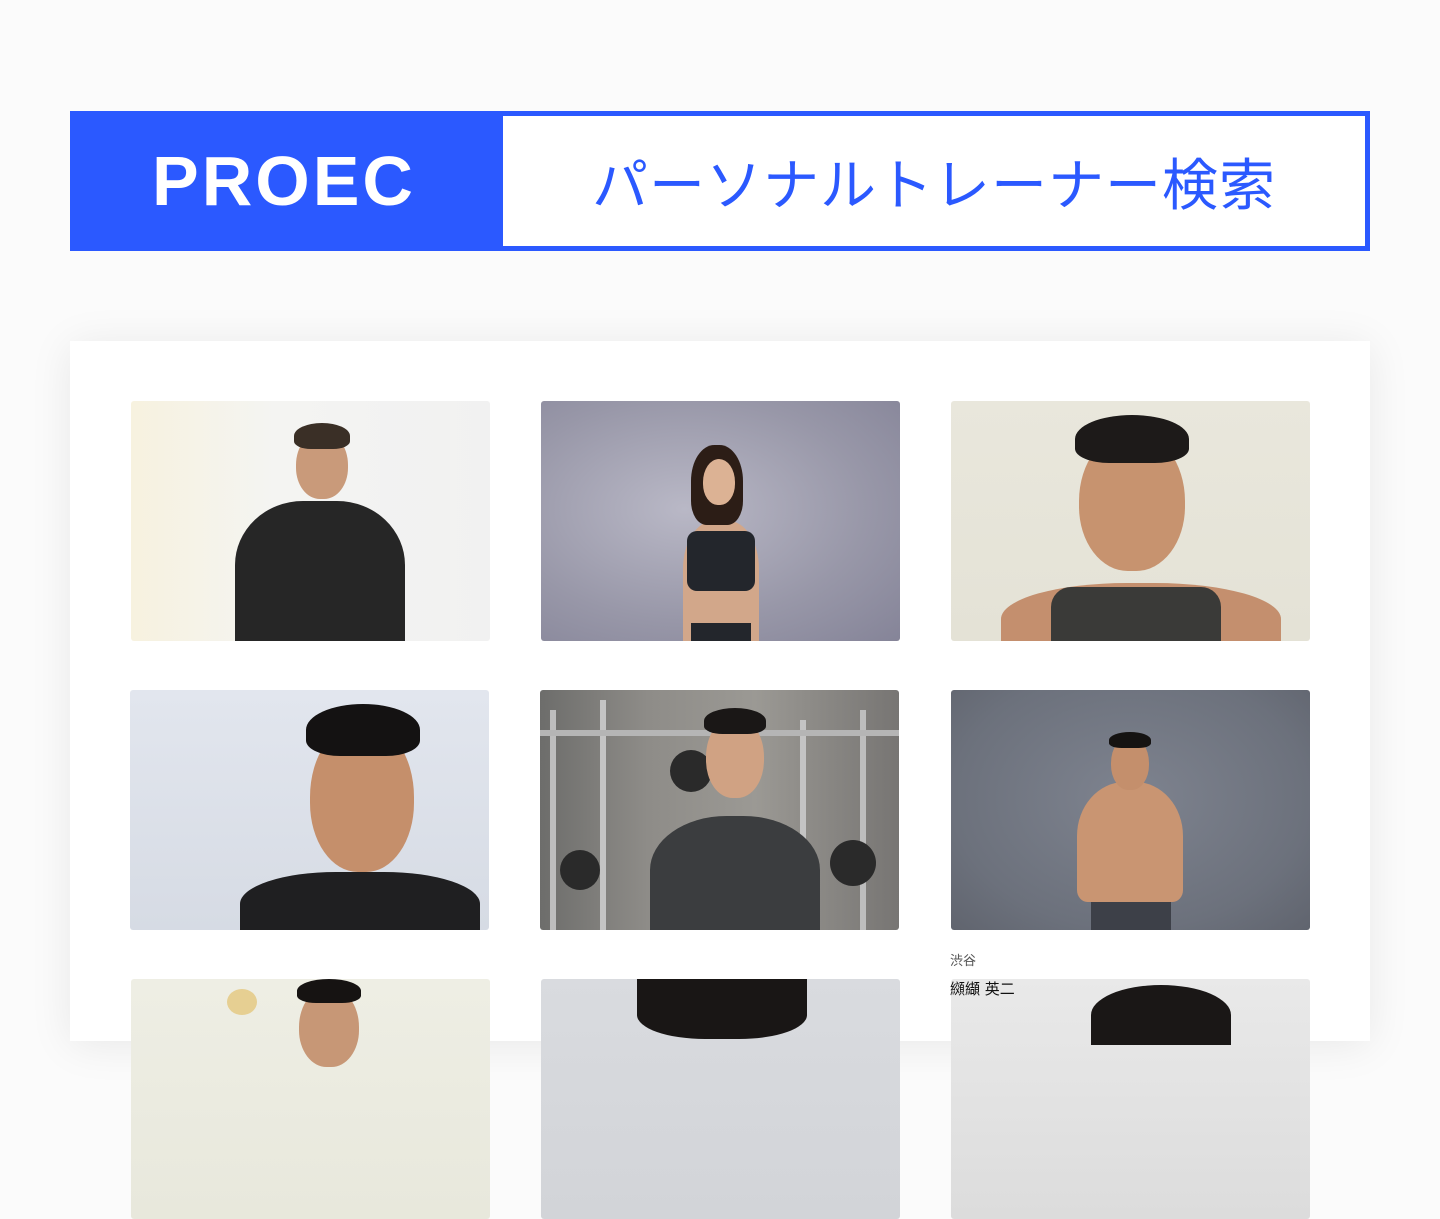 The image size is (1440, 1219). Describe the element at coordinates (963, 961) in the screenshot. I see `trainer-area-label: 渋谷` at that location.